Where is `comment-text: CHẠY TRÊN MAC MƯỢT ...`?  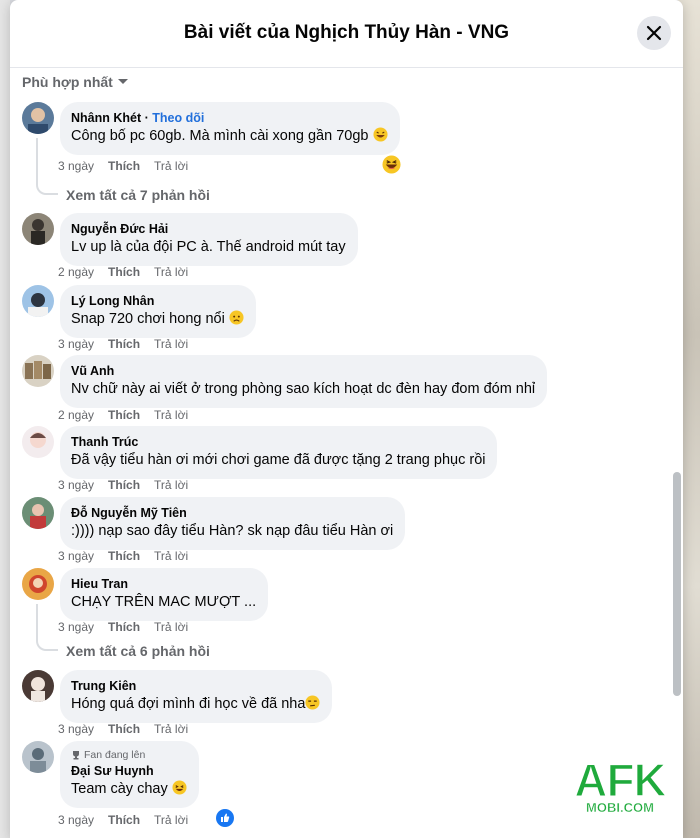 comment-text: CHẠY TRÊN MAC MƯỢT ... is located at coordinates (164, 602).